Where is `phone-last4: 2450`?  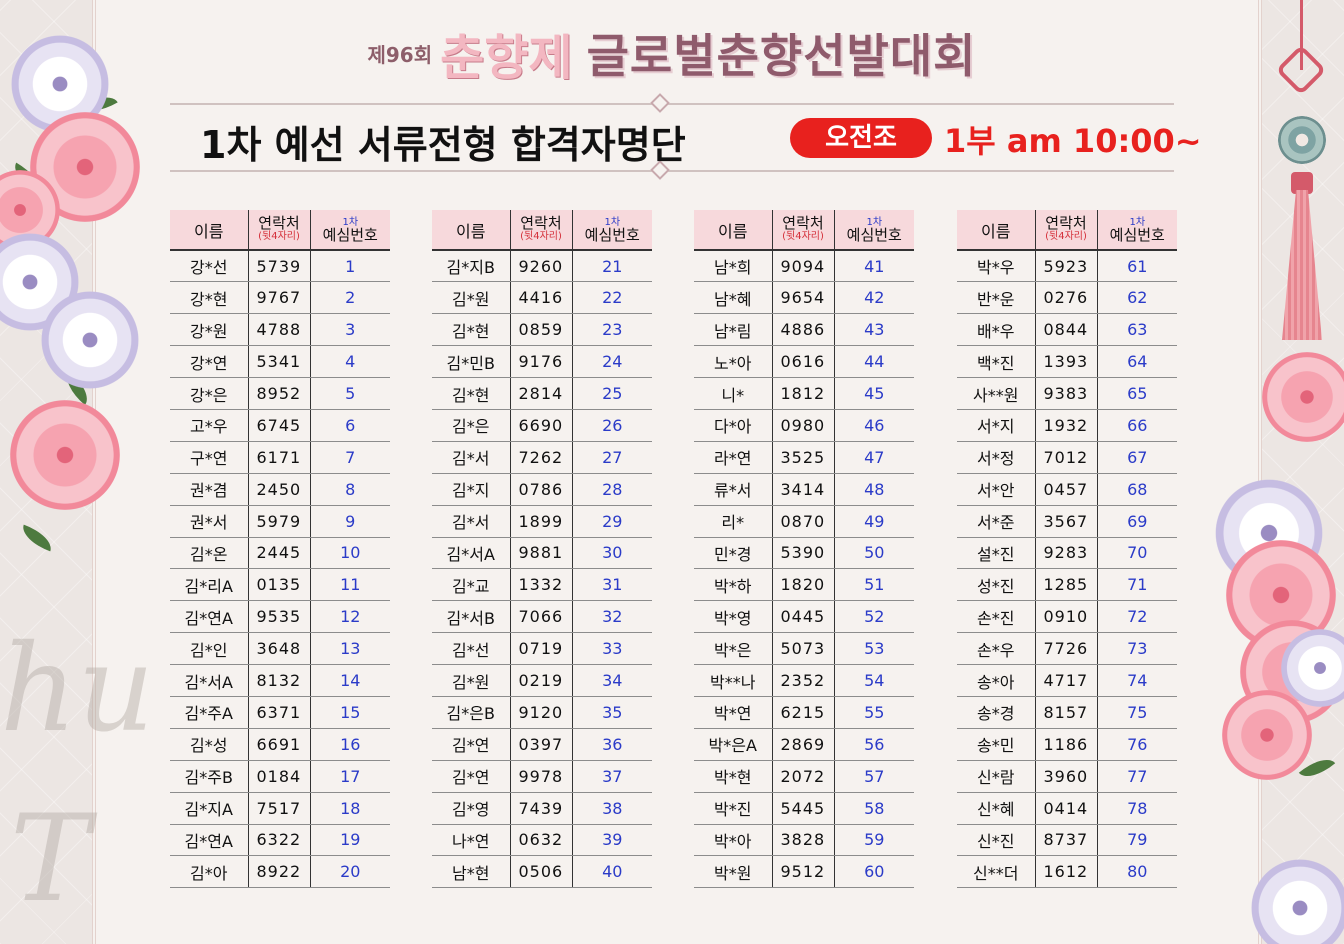 phone-last4: 2450 is located at coordinates (278, 489).